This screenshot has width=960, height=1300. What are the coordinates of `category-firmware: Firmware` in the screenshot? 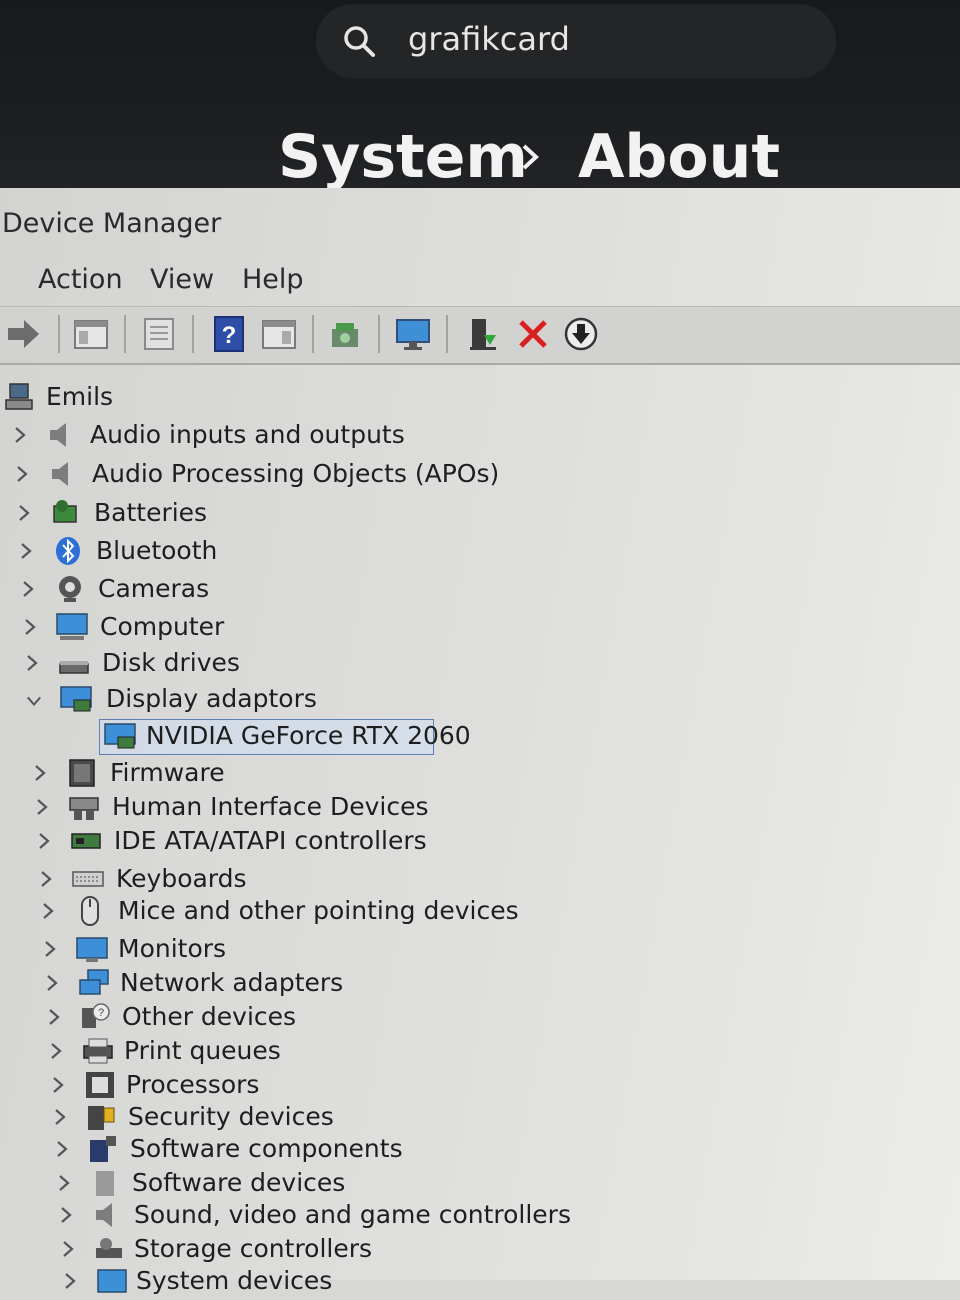 It's located at (312, 774).